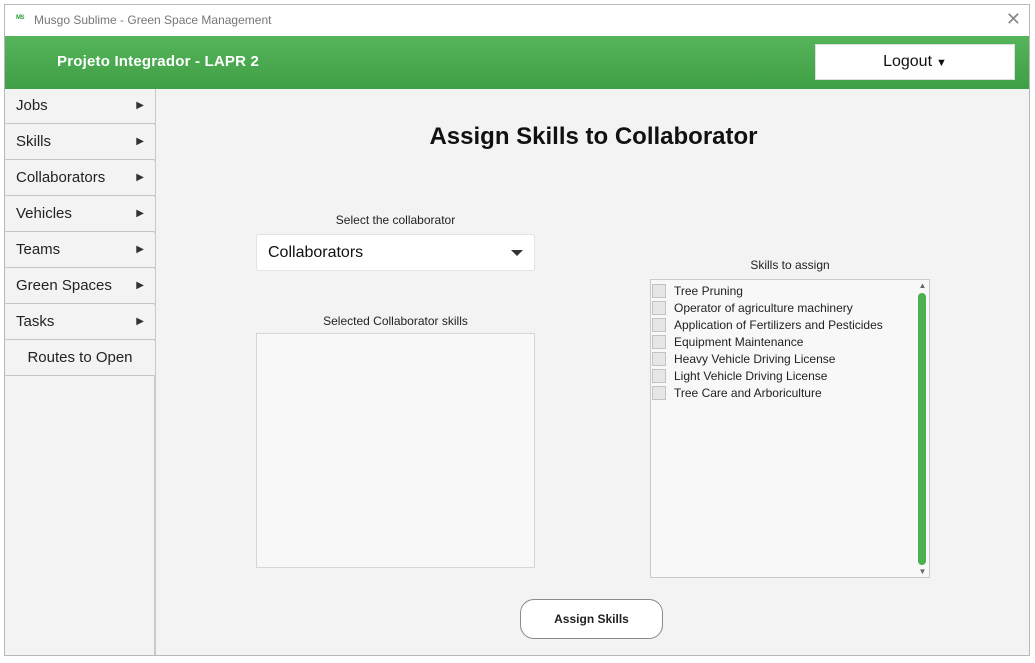 This screenshot has width=1035, height=663. I want to click on sidebar-item-label: Vehicles, so click(44, 213).